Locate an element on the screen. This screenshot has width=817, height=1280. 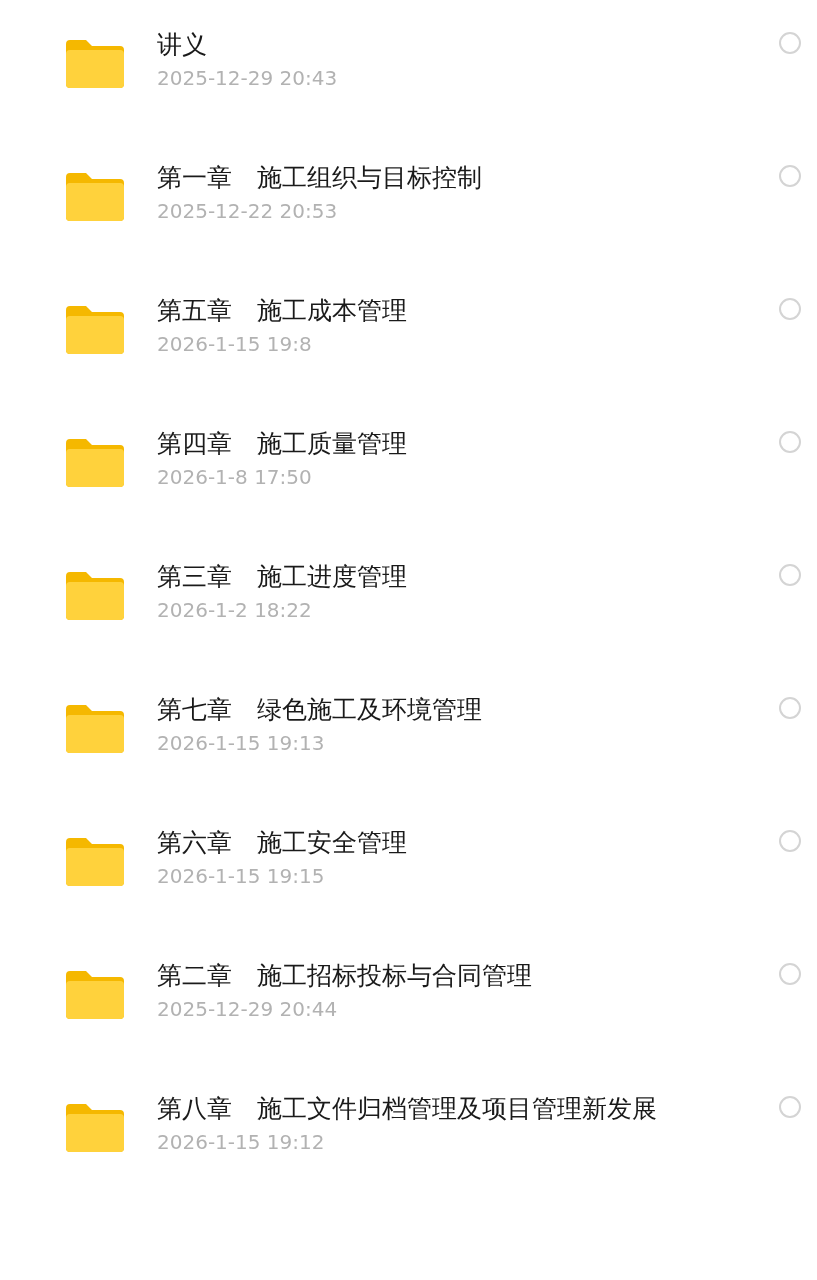
modified-date: 2026-1-8 17:50 is located at coordinates (235, 477).